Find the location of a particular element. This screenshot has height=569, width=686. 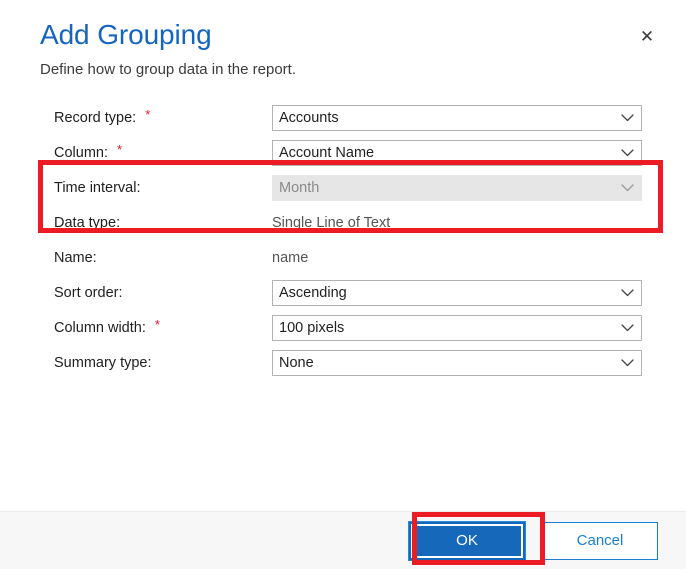

form-row-data-type: Data type: Single Line of Text is located at coordinates (348, 222).